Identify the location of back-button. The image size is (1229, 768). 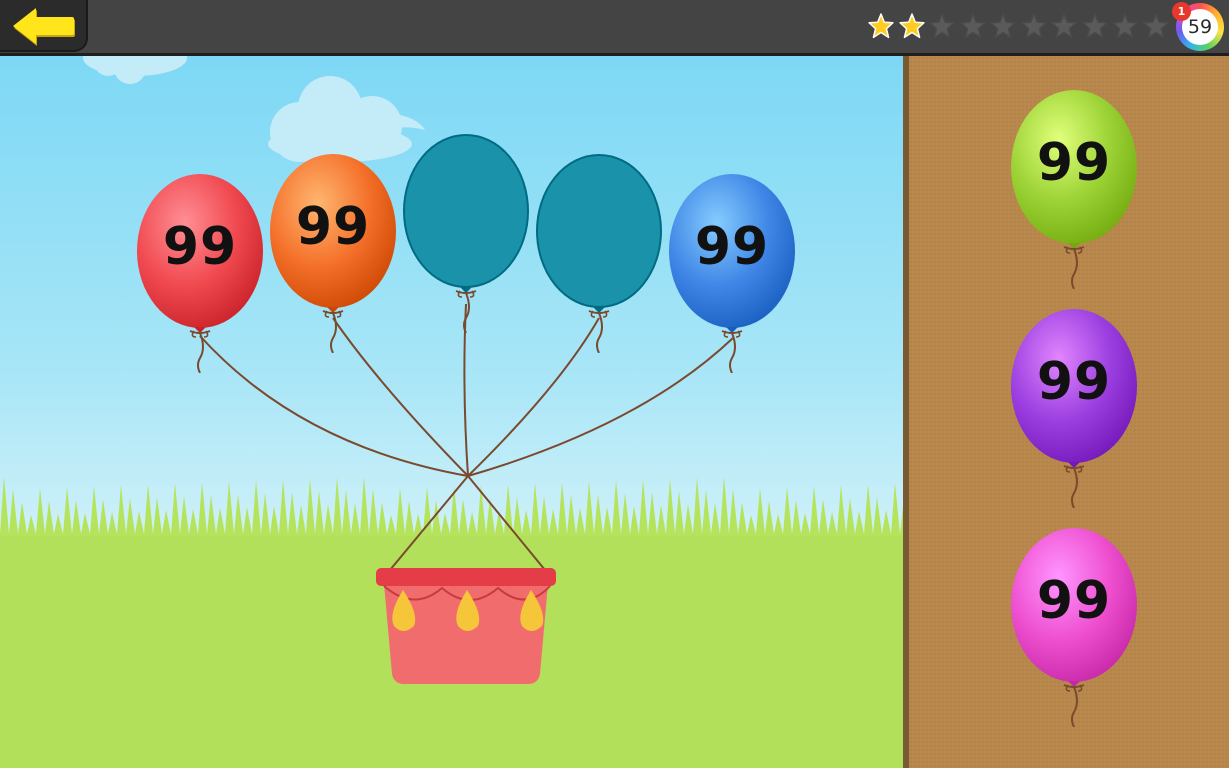
(44, 26).